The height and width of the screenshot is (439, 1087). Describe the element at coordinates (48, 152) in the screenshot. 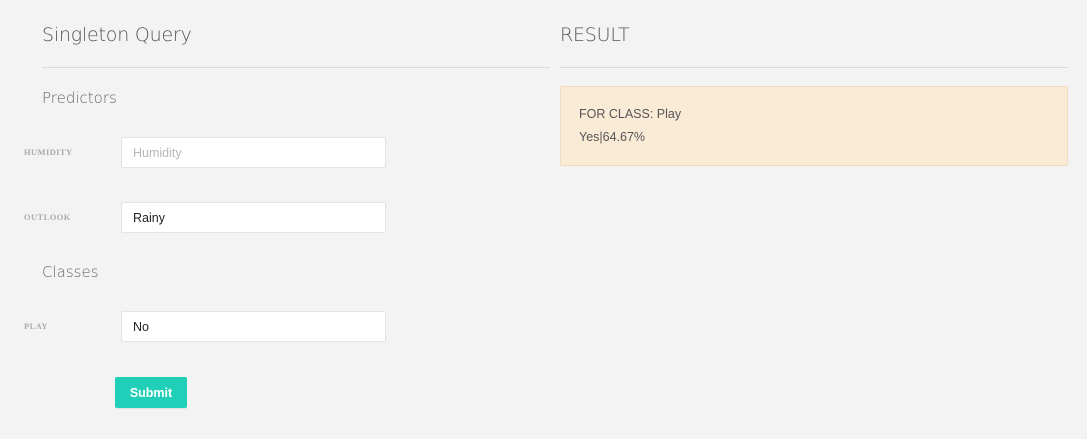

I see `humidity-label: HUMIDITY` at that location.